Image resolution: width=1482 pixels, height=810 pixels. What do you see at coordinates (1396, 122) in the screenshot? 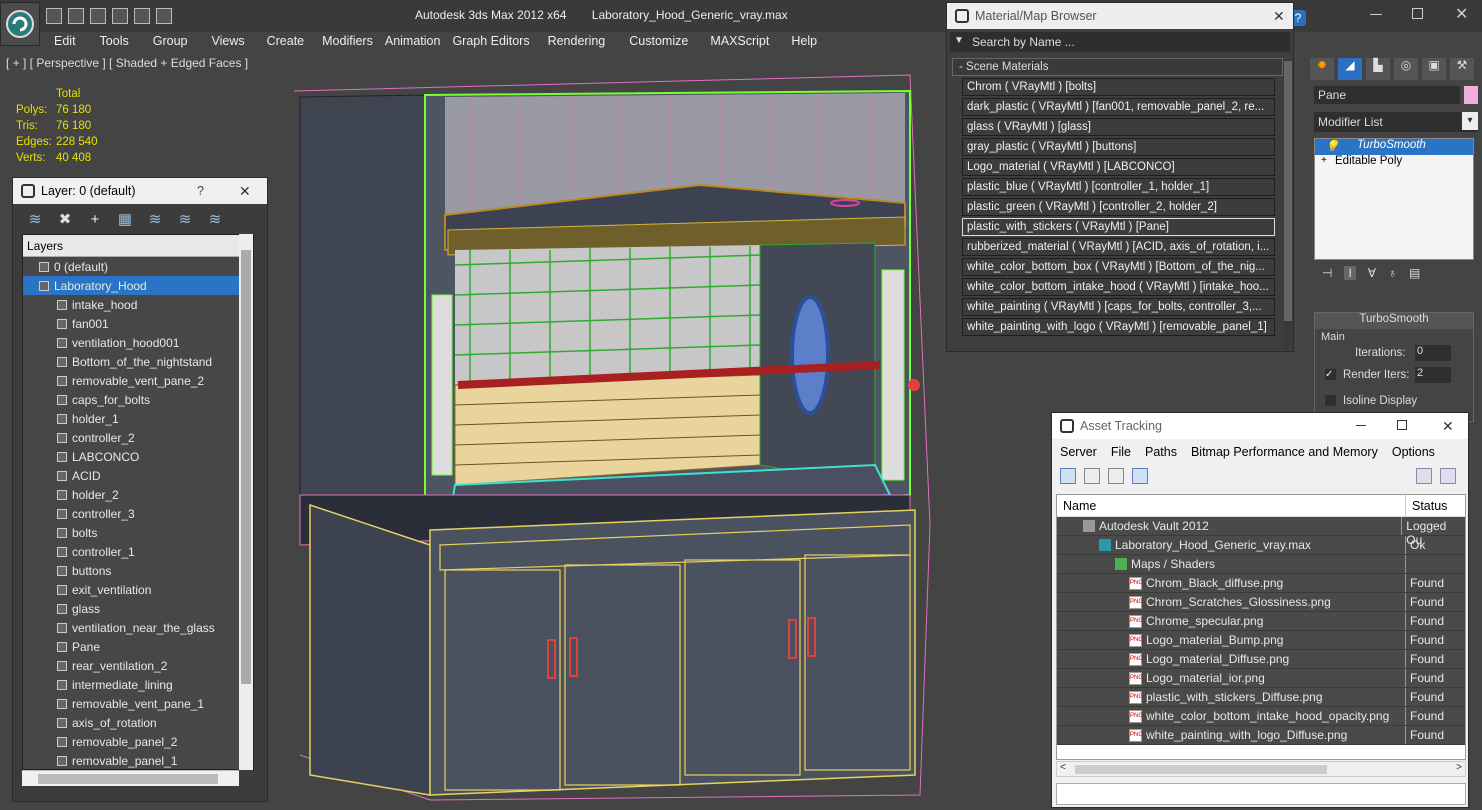
I see `modifier-list-dropdown: Modifier List ▾` at bounding box center [1396, 122].